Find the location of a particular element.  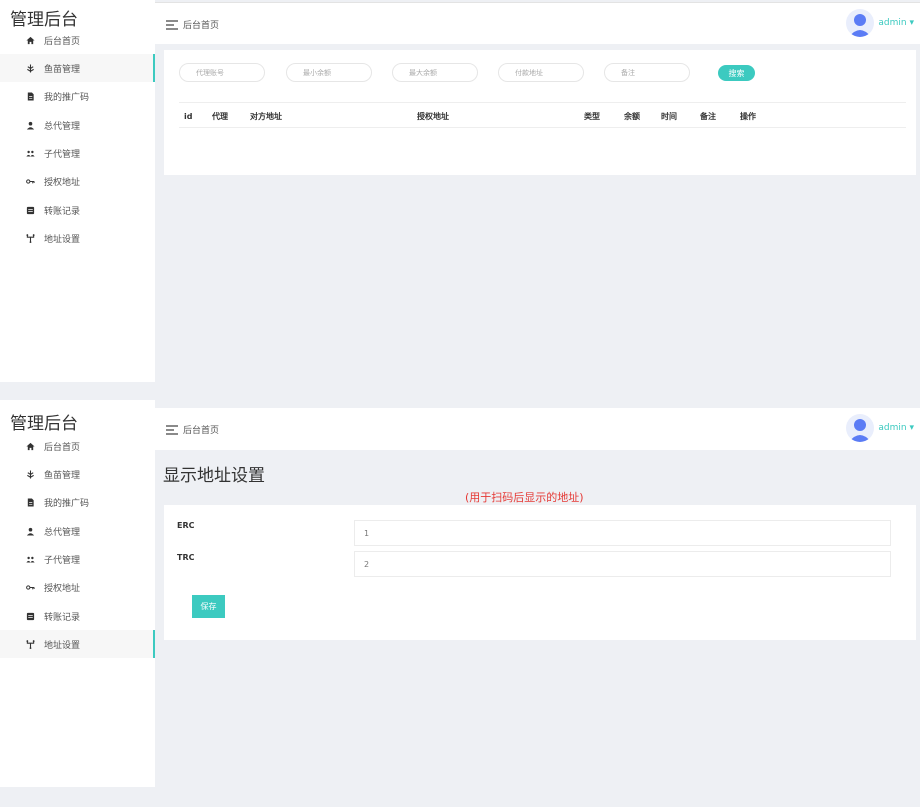

app-title: 管理后台 is located at coordinates (44, 424).